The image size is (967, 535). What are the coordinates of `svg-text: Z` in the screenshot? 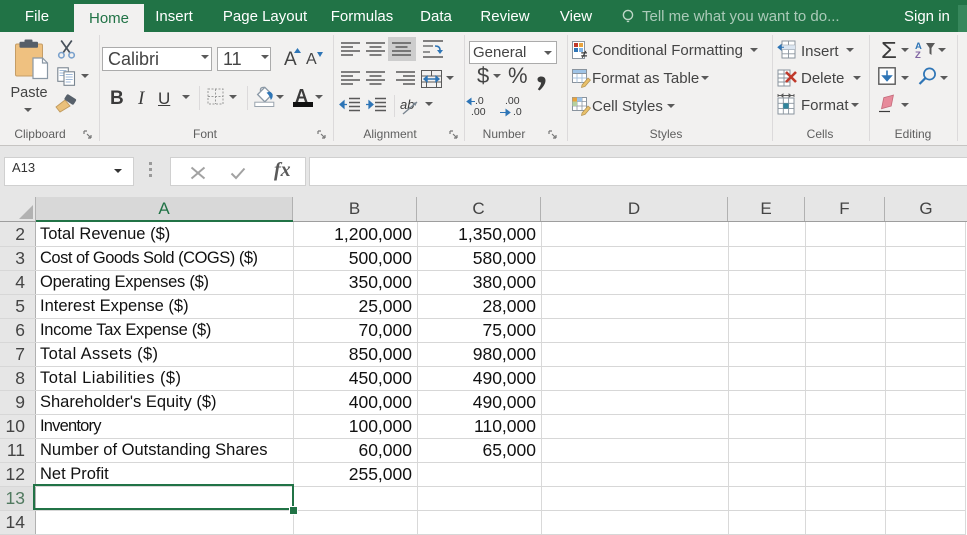 It's located at (918, 55).